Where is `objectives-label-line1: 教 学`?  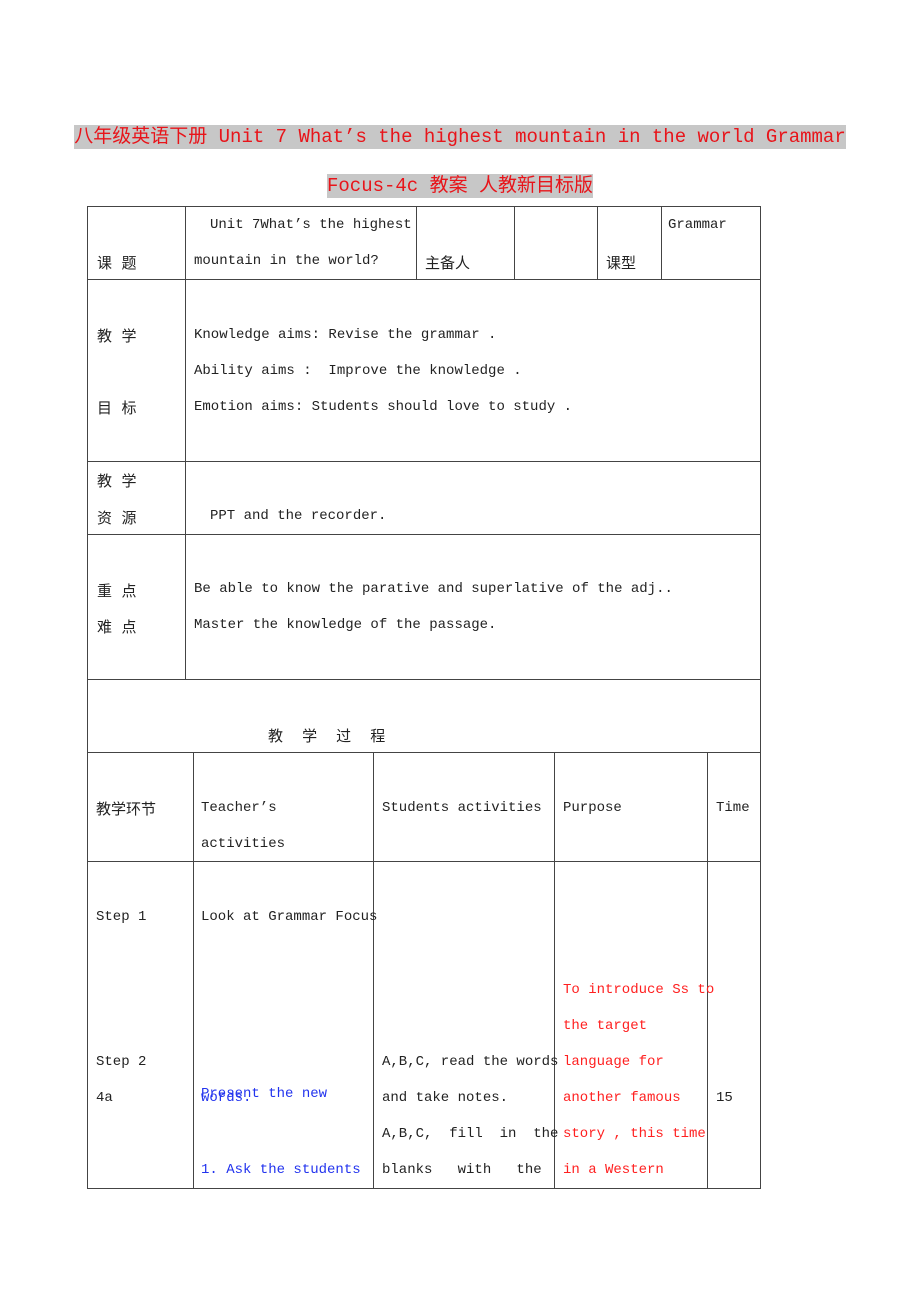
objectives-label-line1: 教 学 is located at coordinates (117, 336).